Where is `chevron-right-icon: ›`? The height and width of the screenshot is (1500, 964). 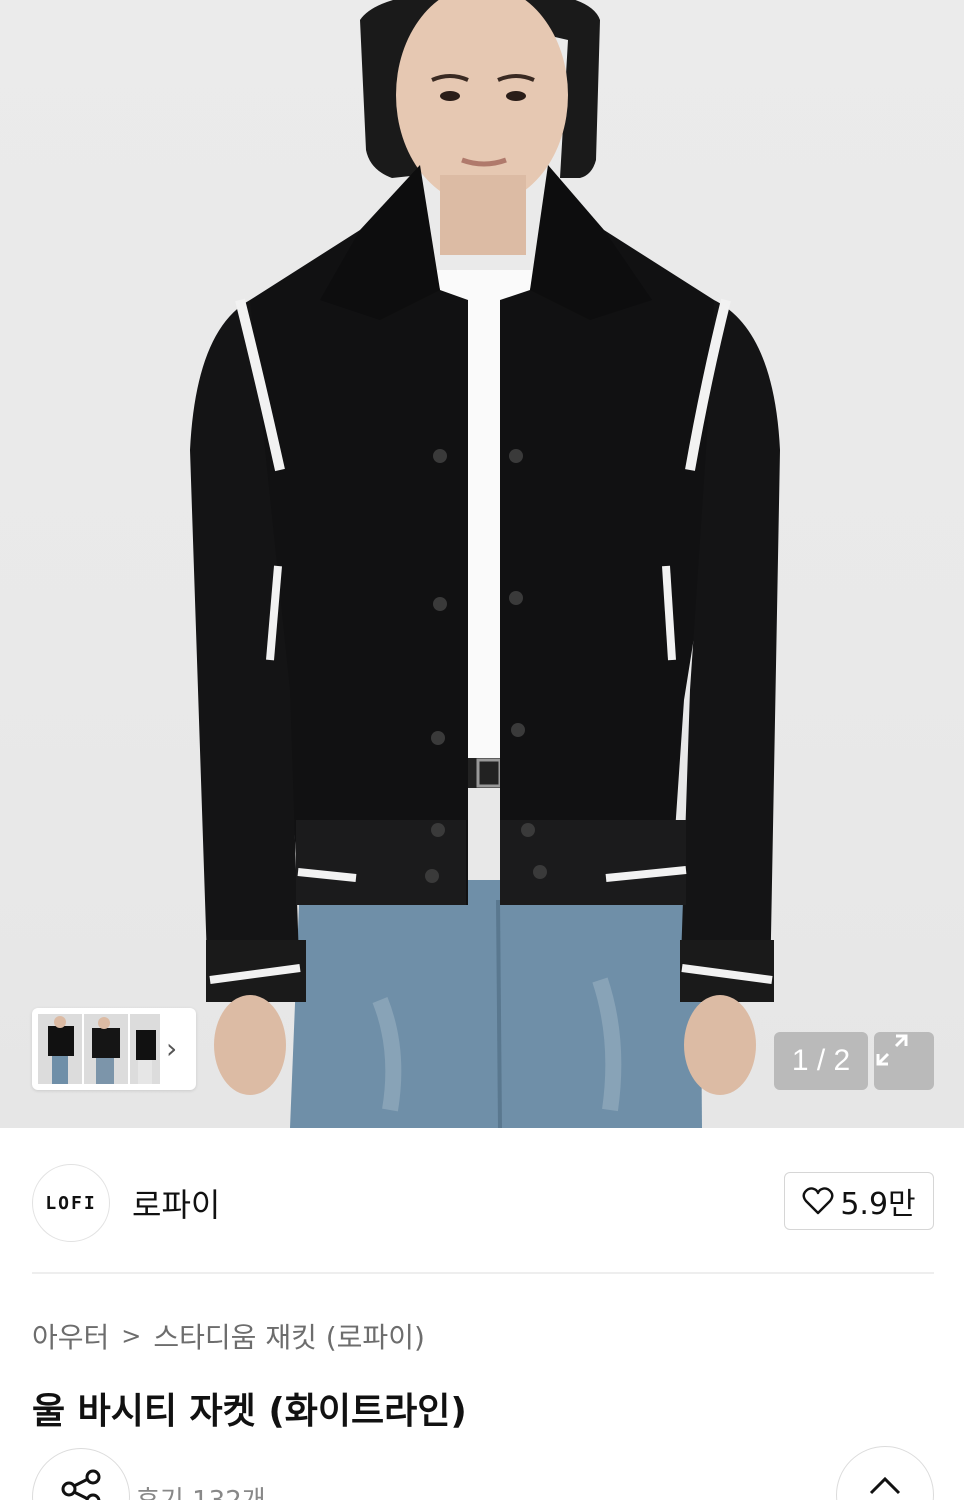
chevron-right-icon: › is located at coordinates (171, 1049).